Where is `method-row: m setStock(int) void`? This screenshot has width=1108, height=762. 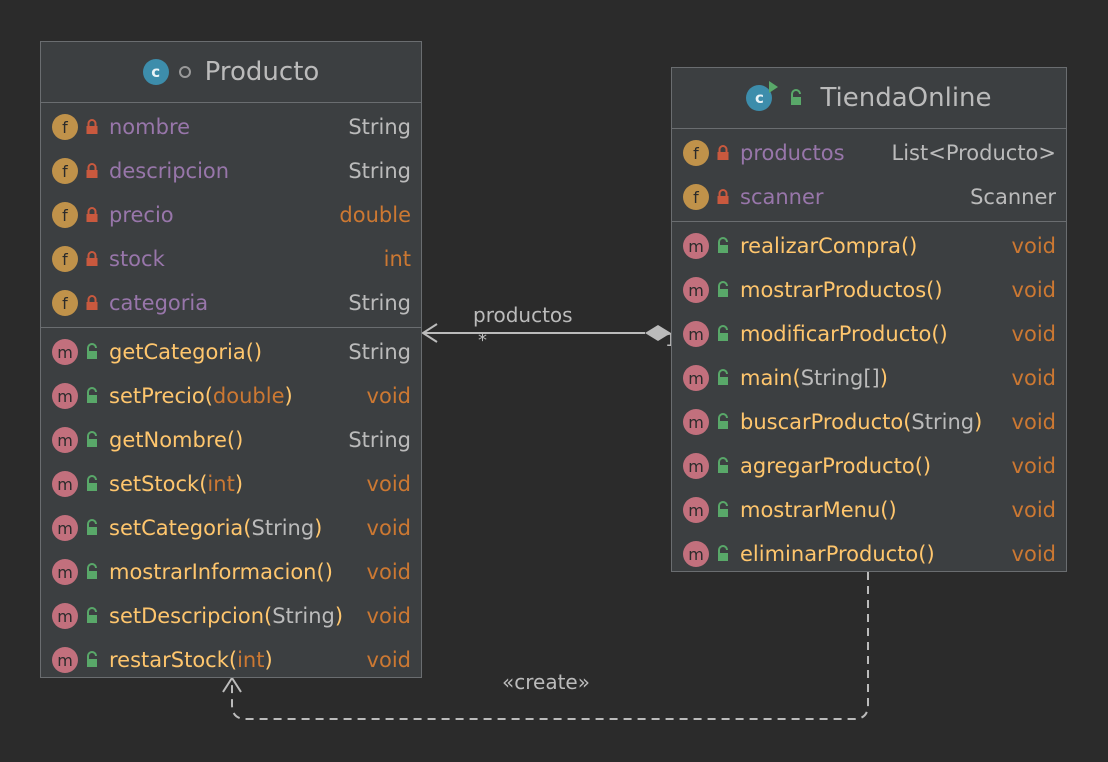
method-row: m setStock(int) void is located at coordinates (231, 484).